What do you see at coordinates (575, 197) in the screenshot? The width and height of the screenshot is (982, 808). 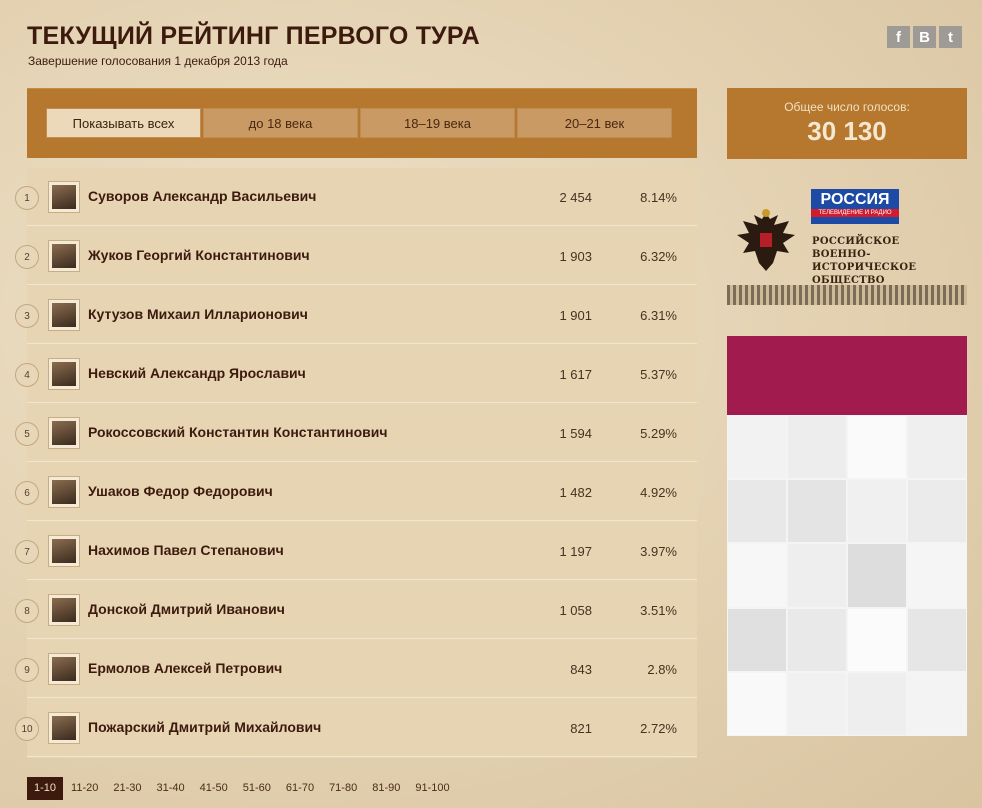 I see `vote-count: 2 454` at bounding box center [575, 197].